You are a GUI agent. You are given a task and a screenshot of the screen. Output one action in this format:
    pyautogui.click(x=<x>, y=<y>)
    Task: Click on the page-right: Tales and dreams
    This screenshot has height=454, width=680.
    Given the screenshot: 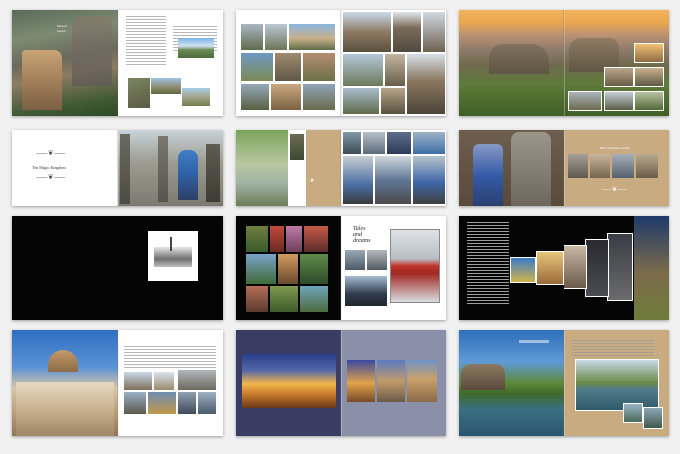 What is the action you would take?
    pyautogui.click(x=393, y=268)
    